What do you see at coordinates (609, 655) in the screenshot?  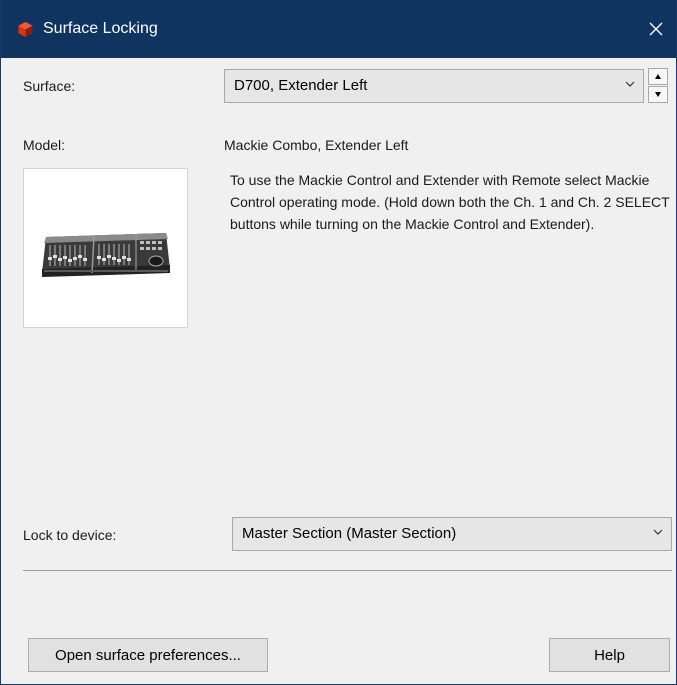 I see `help-button: Help` at bounding box center [609, 655].